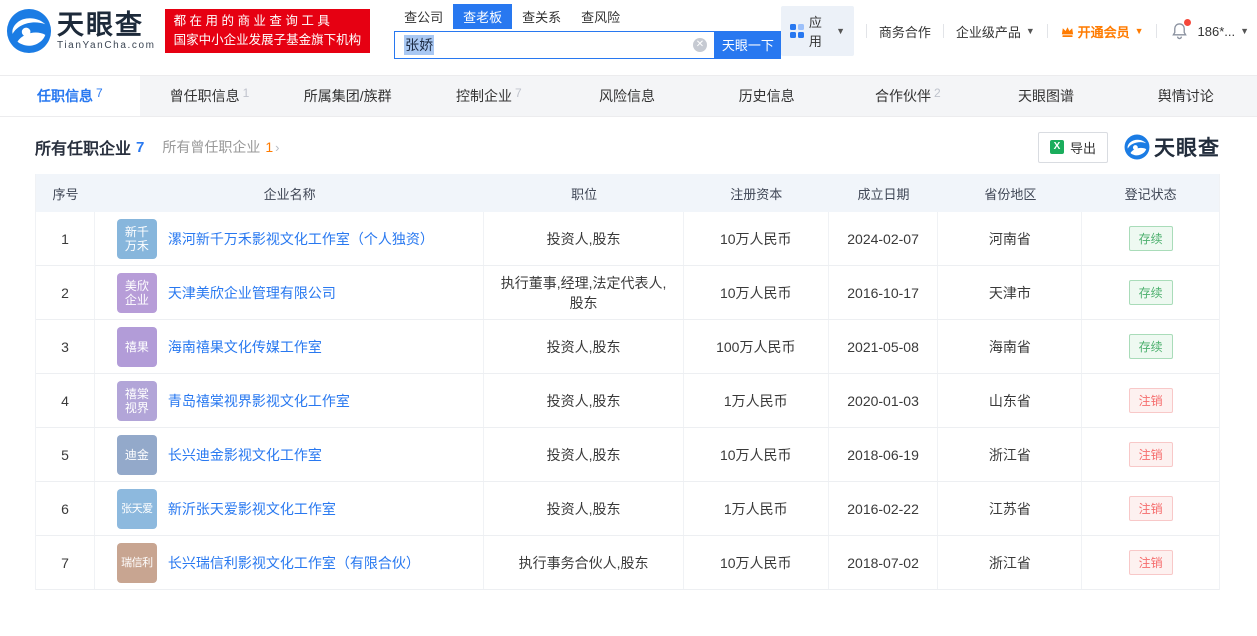  Describe the element at coordinates (1010, 238) in the screenshot. I see `province-cell: 河南省` at that location.